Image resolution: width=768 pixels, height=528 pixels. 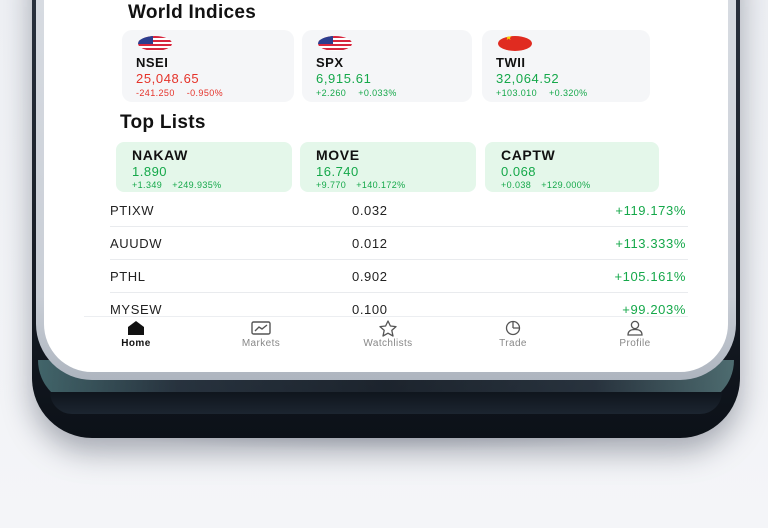 I want to click on top-card-change-pct: +249.935%, so click(x=197, y=185).